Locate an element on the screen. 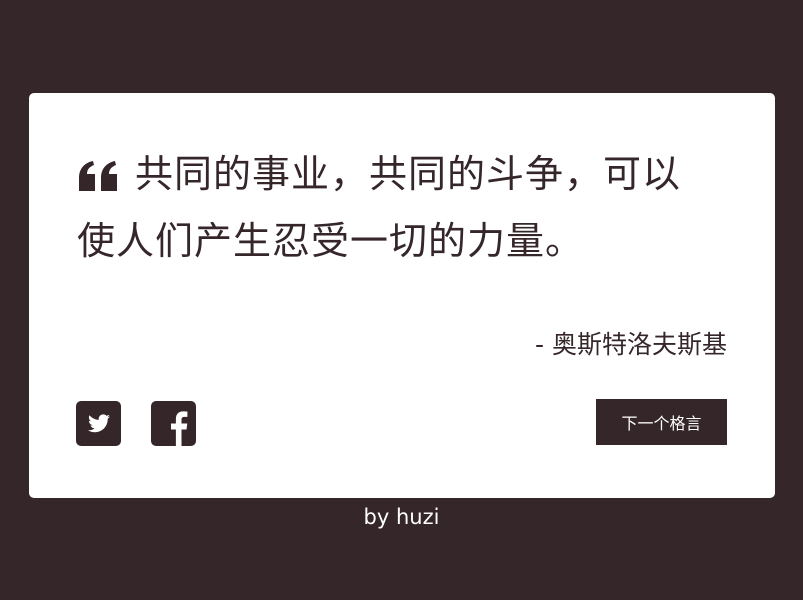 This screenshot has height=600, width=803. tweet-button is located at coordinates (98, 423).